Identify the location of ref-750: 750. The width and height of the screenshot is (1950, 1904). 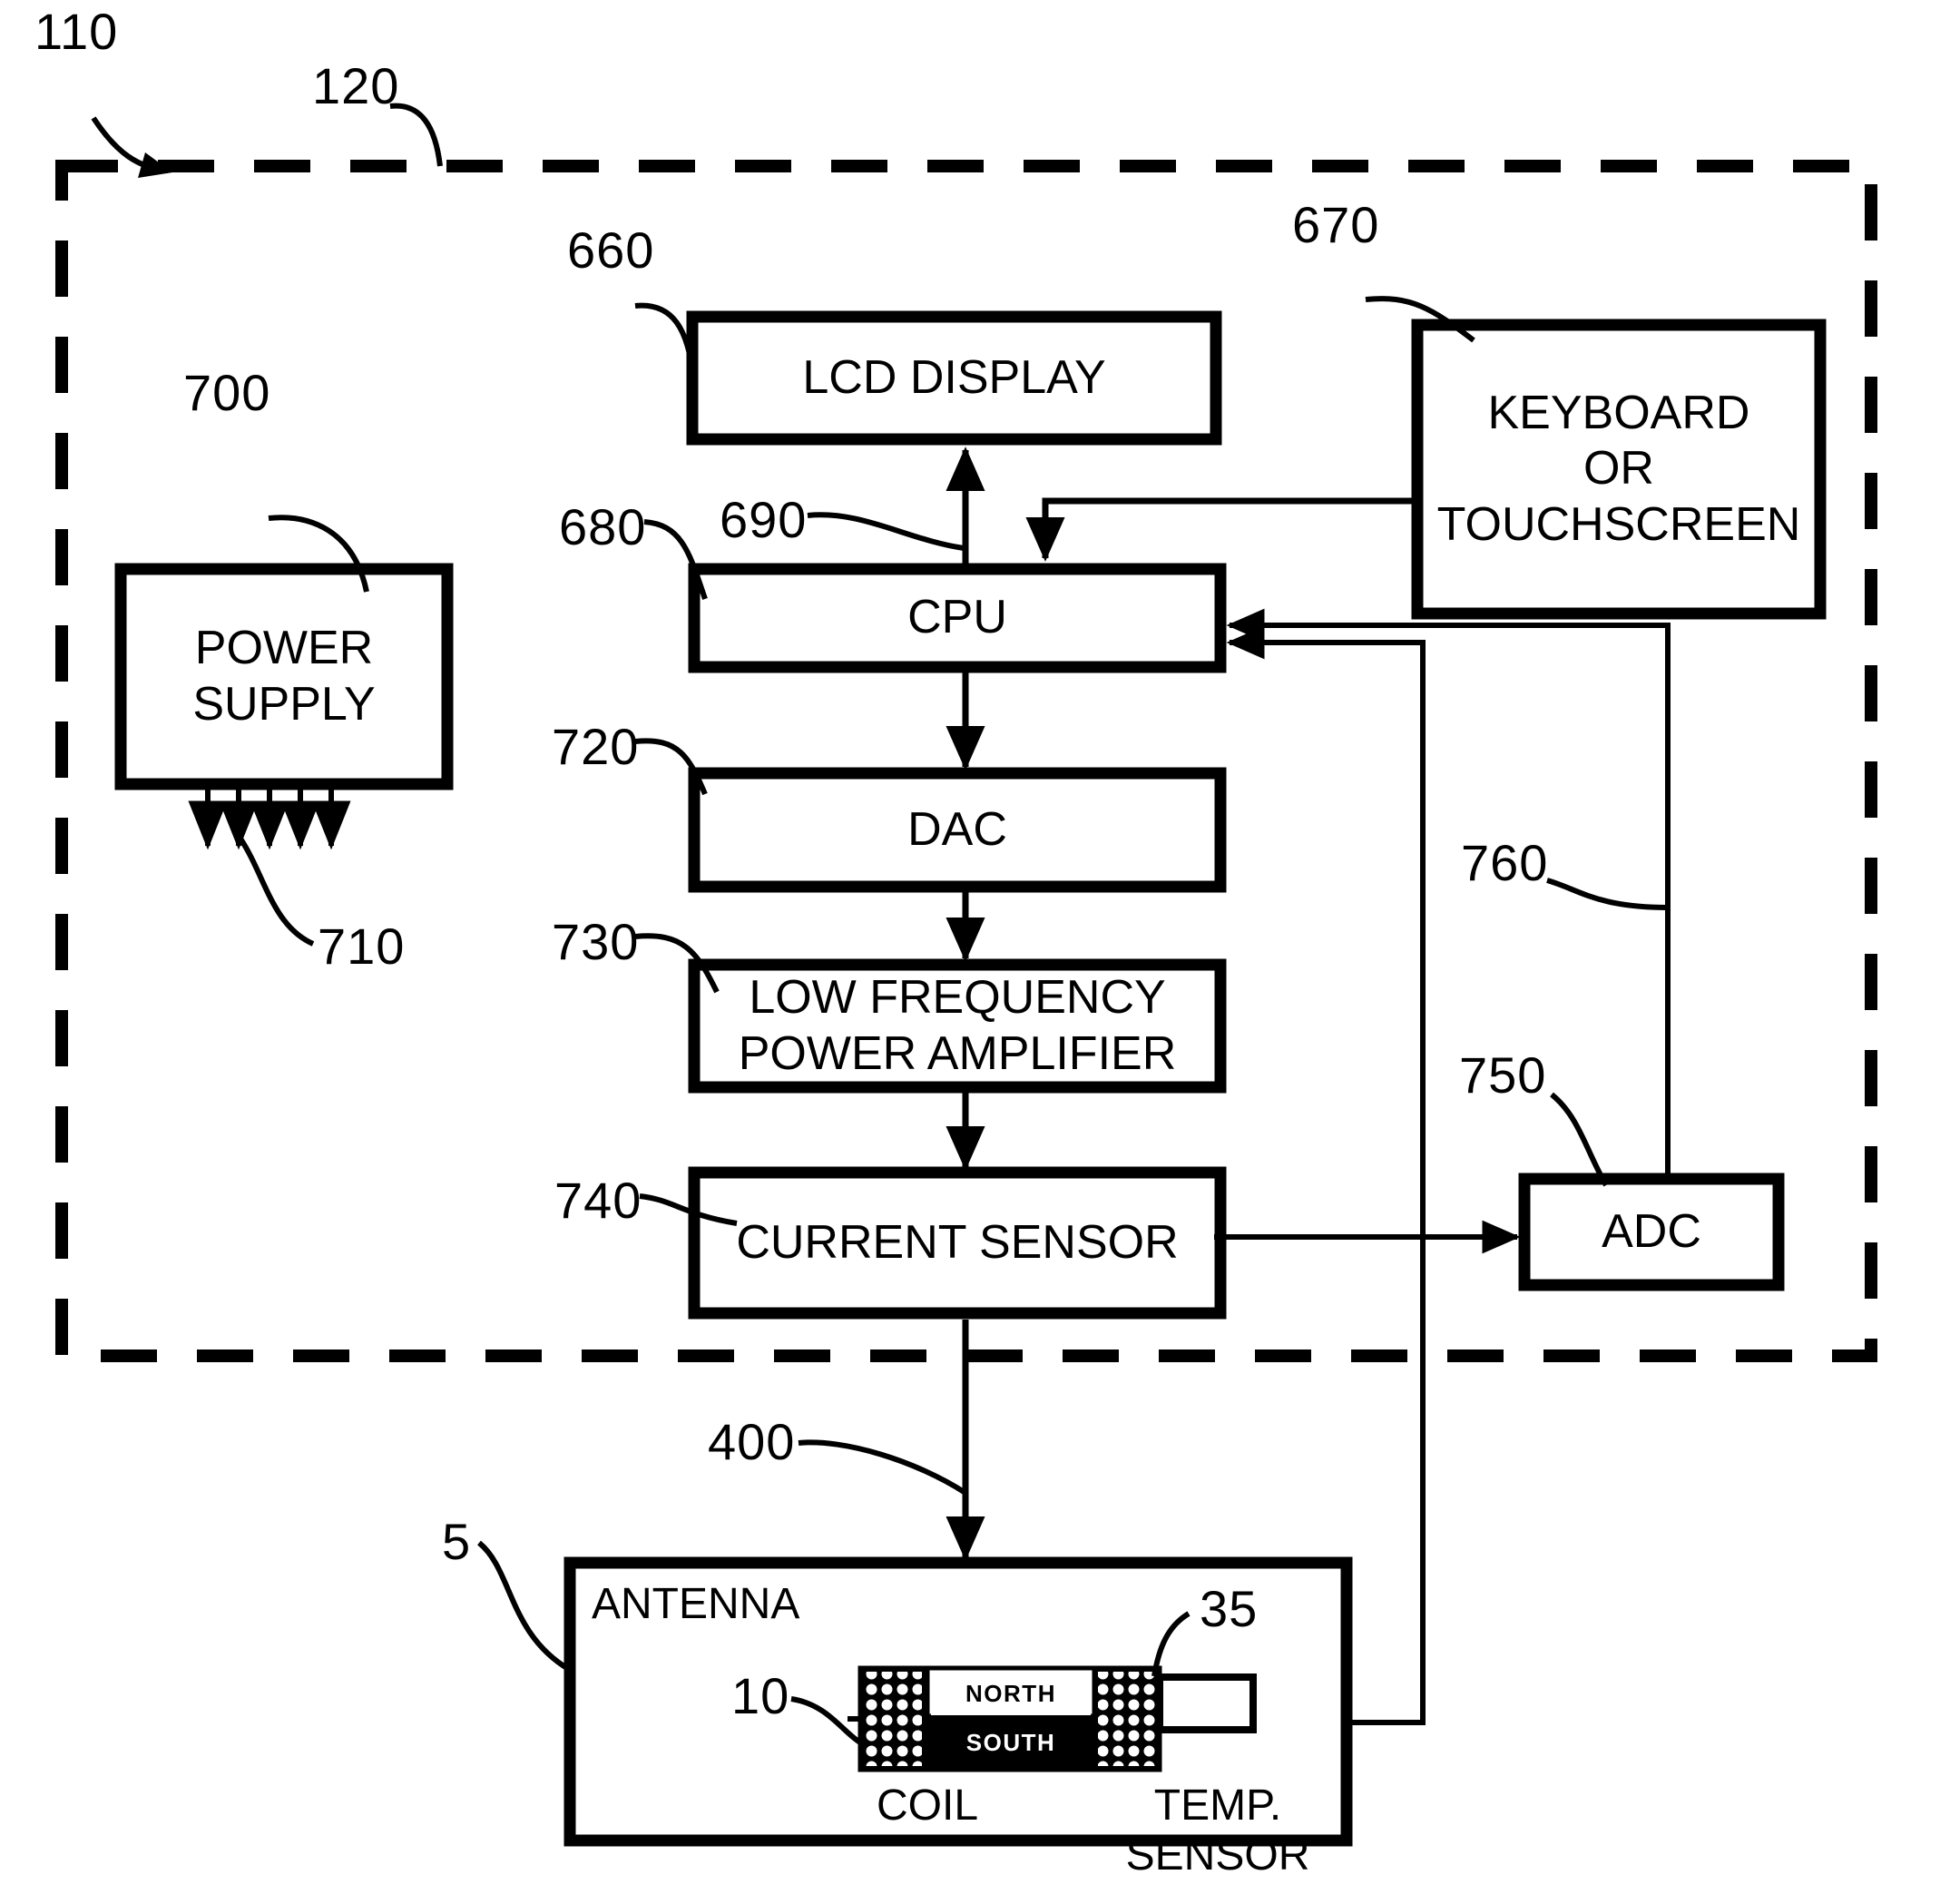
(1503, 1075).